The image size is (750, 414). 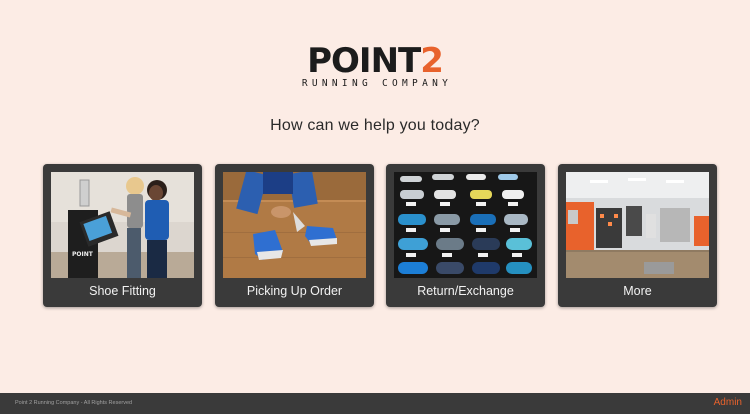 What do you see at coordinates (375, 125) in the screenshot?
I see `welcome-question: How can we help you today?` at bounding box center [375, 125].